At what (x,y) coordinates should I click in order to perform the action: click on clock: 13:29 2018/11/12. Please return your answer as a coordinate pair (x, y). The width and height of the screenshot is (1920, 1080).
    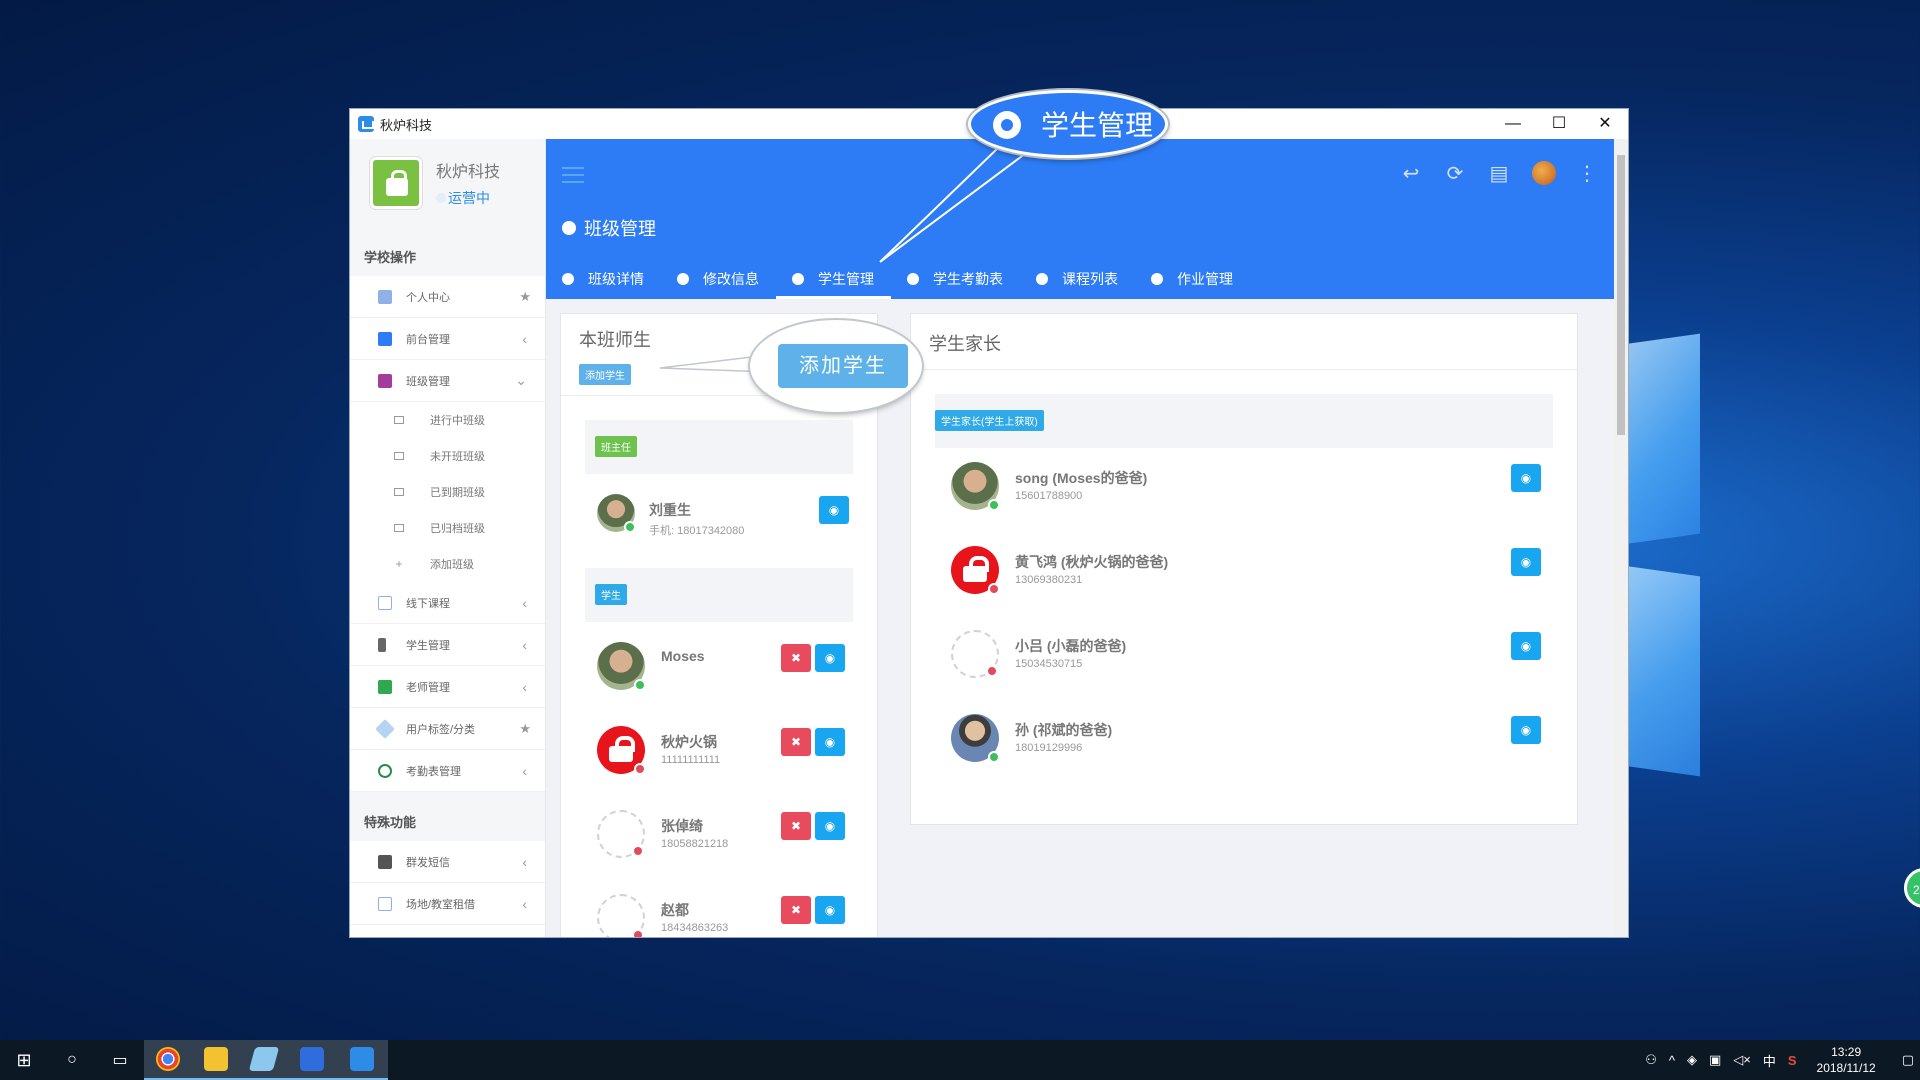
    Looking at the image, I should click on (1846, 1060).